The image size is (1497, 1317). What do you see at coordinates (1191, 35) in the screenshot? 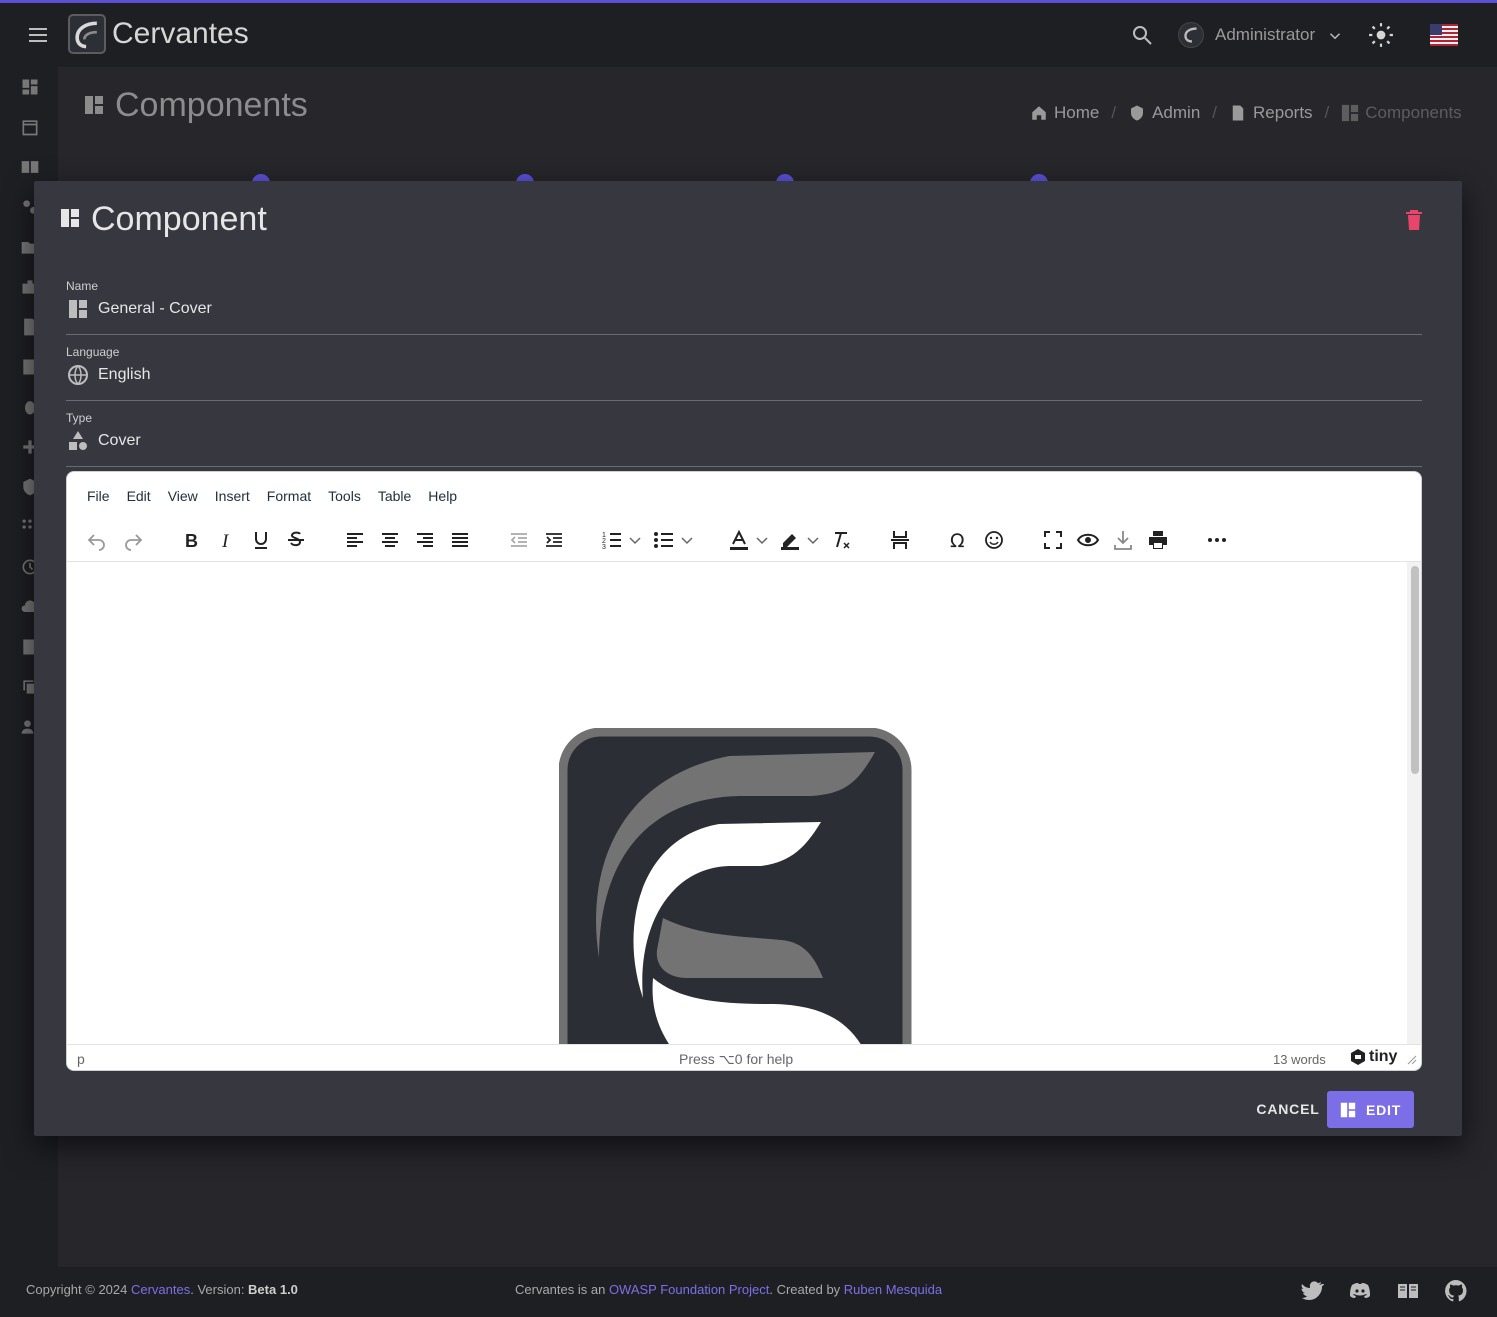
I see `user-avatar` at bounding box center [1191, 35].